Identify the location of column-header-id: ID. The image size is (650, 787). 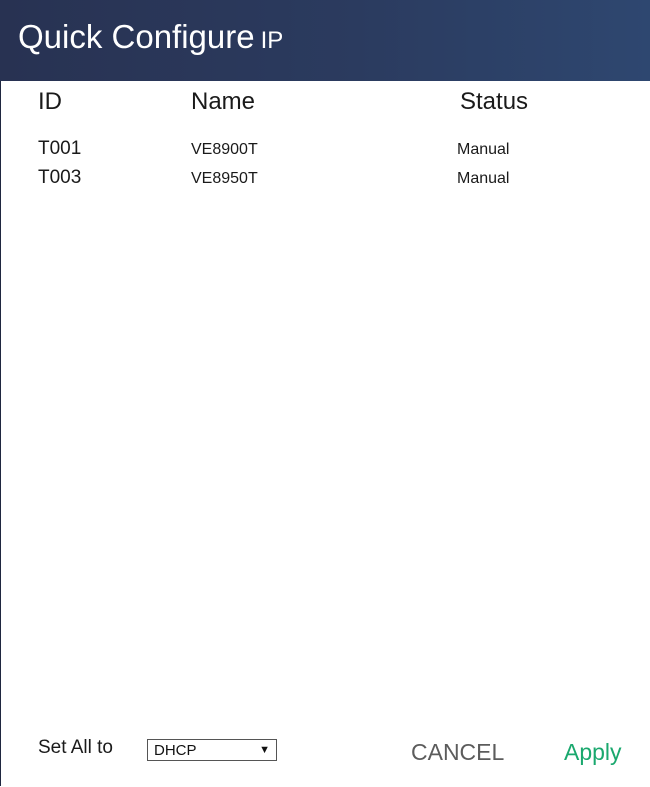
(50, 101).